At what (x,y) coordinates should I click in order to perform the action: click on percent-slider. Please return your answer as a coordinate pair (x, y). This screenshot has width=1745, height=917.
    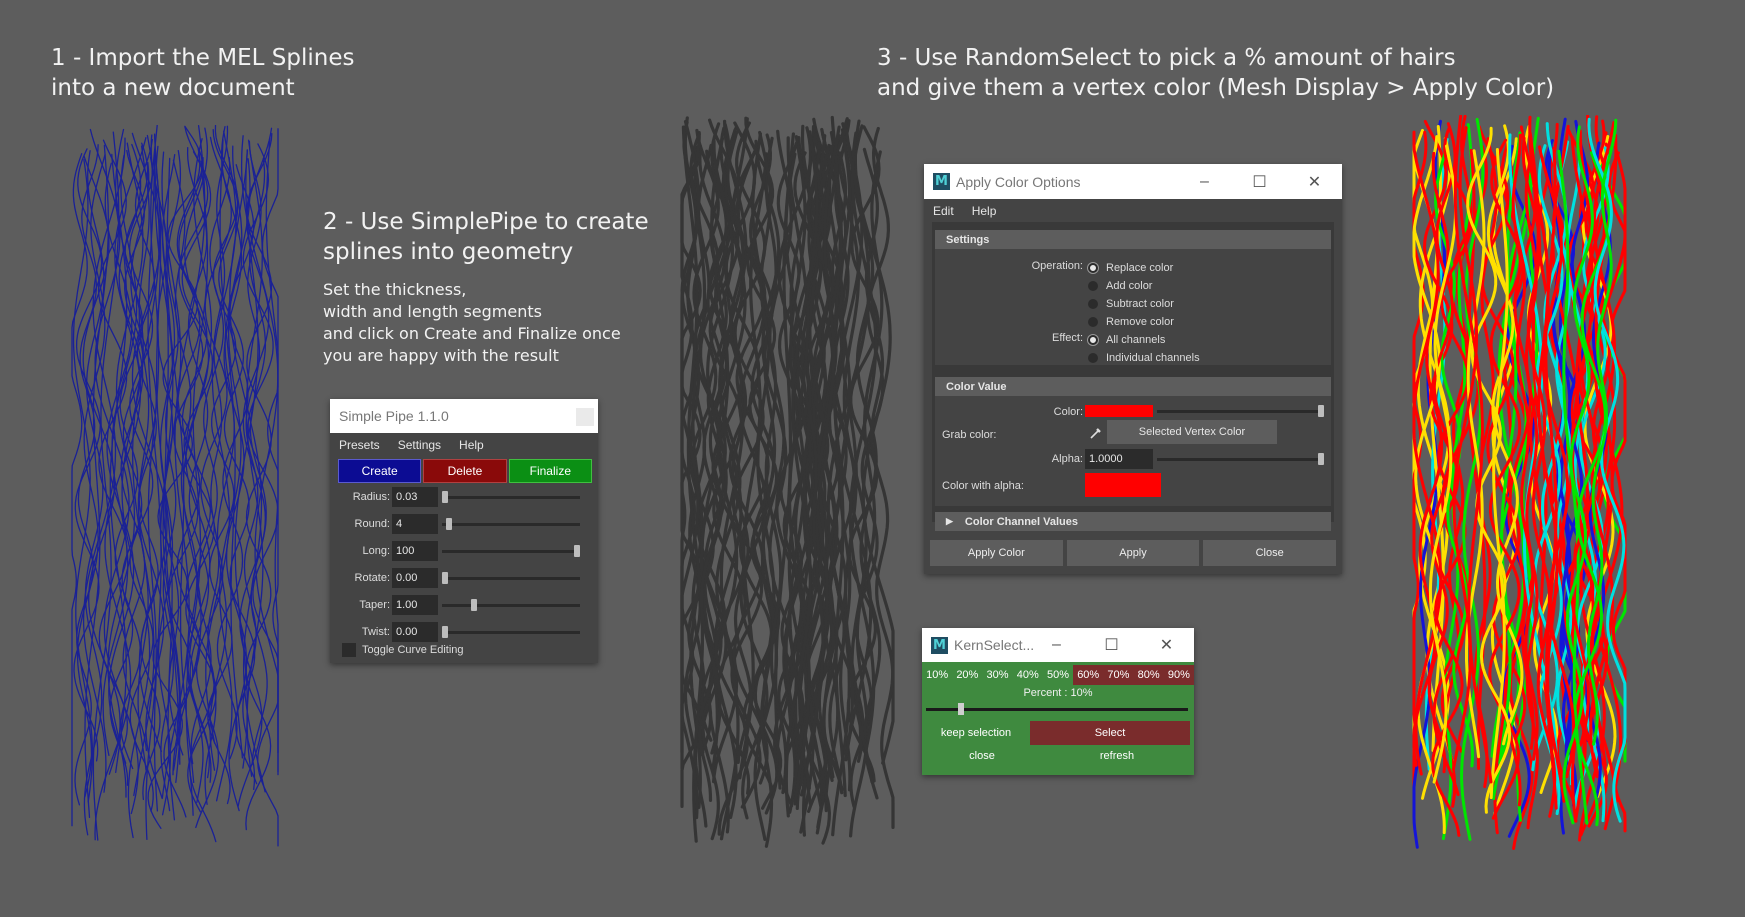
    Looking at the image, I should click on (1058, 709).